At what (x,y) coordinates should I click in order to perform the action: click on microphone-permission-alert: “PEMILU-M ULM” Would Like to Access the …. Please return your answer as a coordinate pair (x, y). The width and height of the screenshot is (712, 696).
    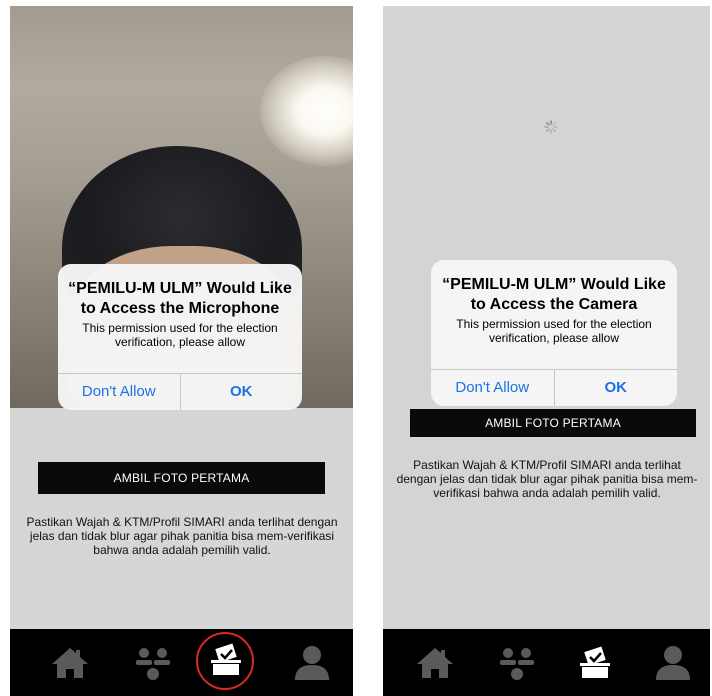
    Looking at the image, I should click on (180, 337).